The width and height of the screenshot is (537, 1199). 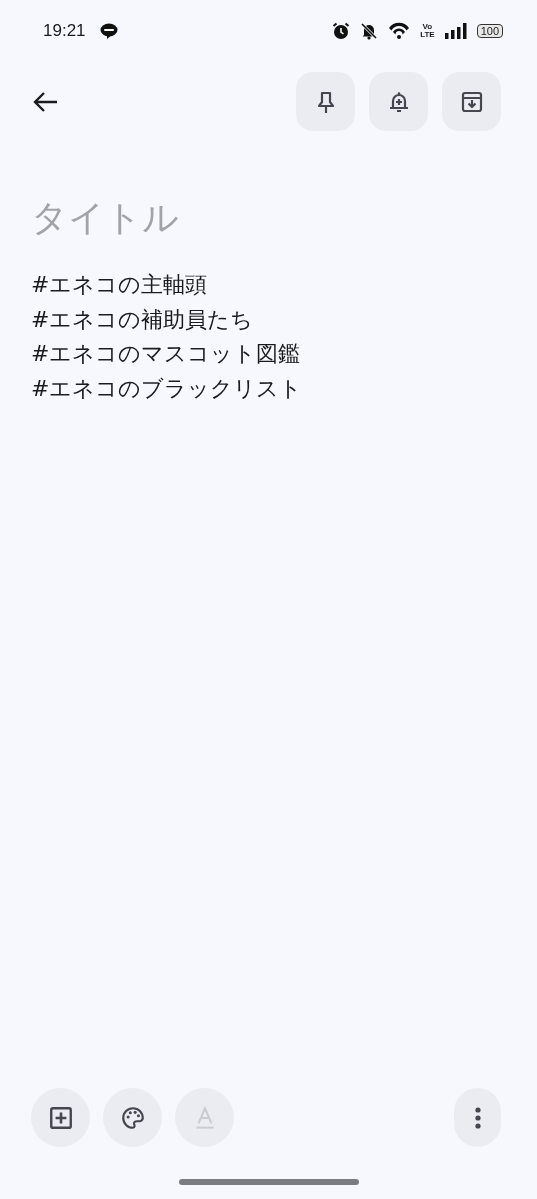 I want to click on more-button, so click(x=477, y=1117).